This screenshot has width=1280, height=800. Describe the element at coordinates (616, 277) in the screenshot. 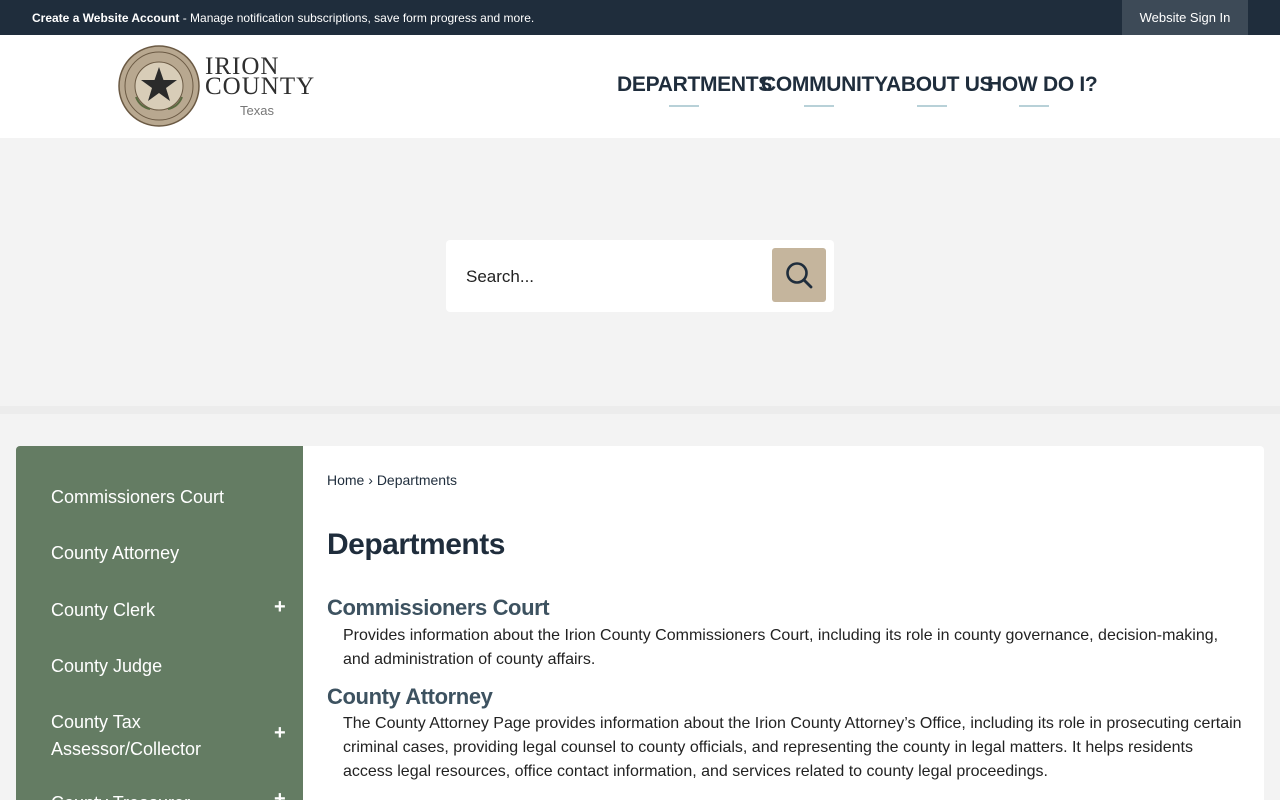

I see `search-input` at that location.